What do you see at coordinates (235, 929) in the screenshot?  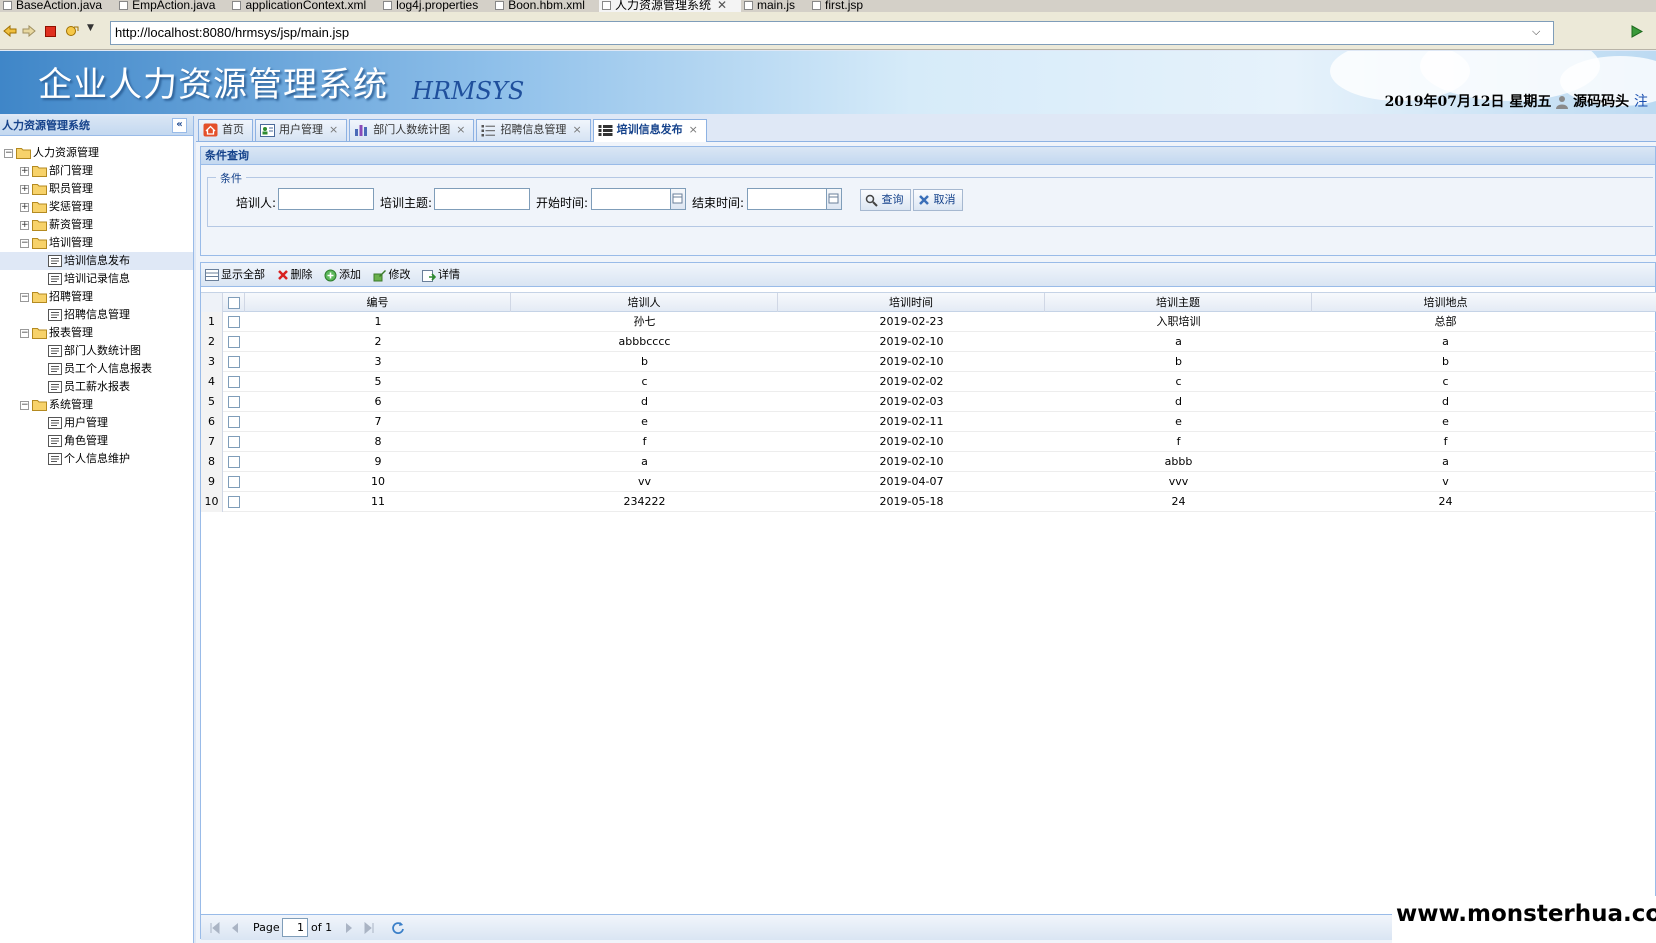 I see `prev-page-icon` at bounding box center [235, 929].